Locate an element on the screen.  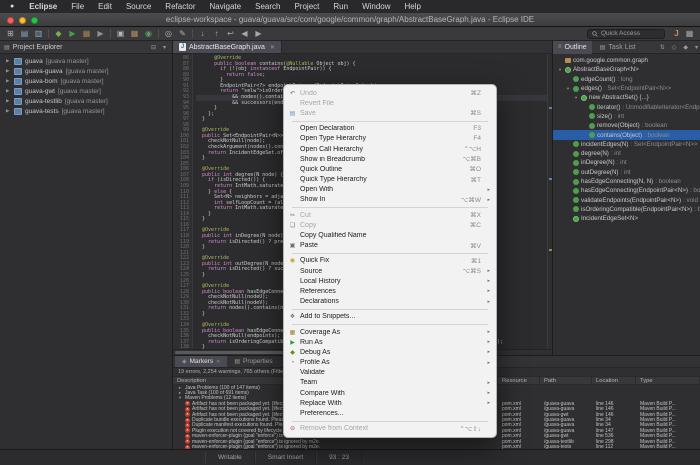
coverage-icon: ▦ is located at coordinates (86, 33).